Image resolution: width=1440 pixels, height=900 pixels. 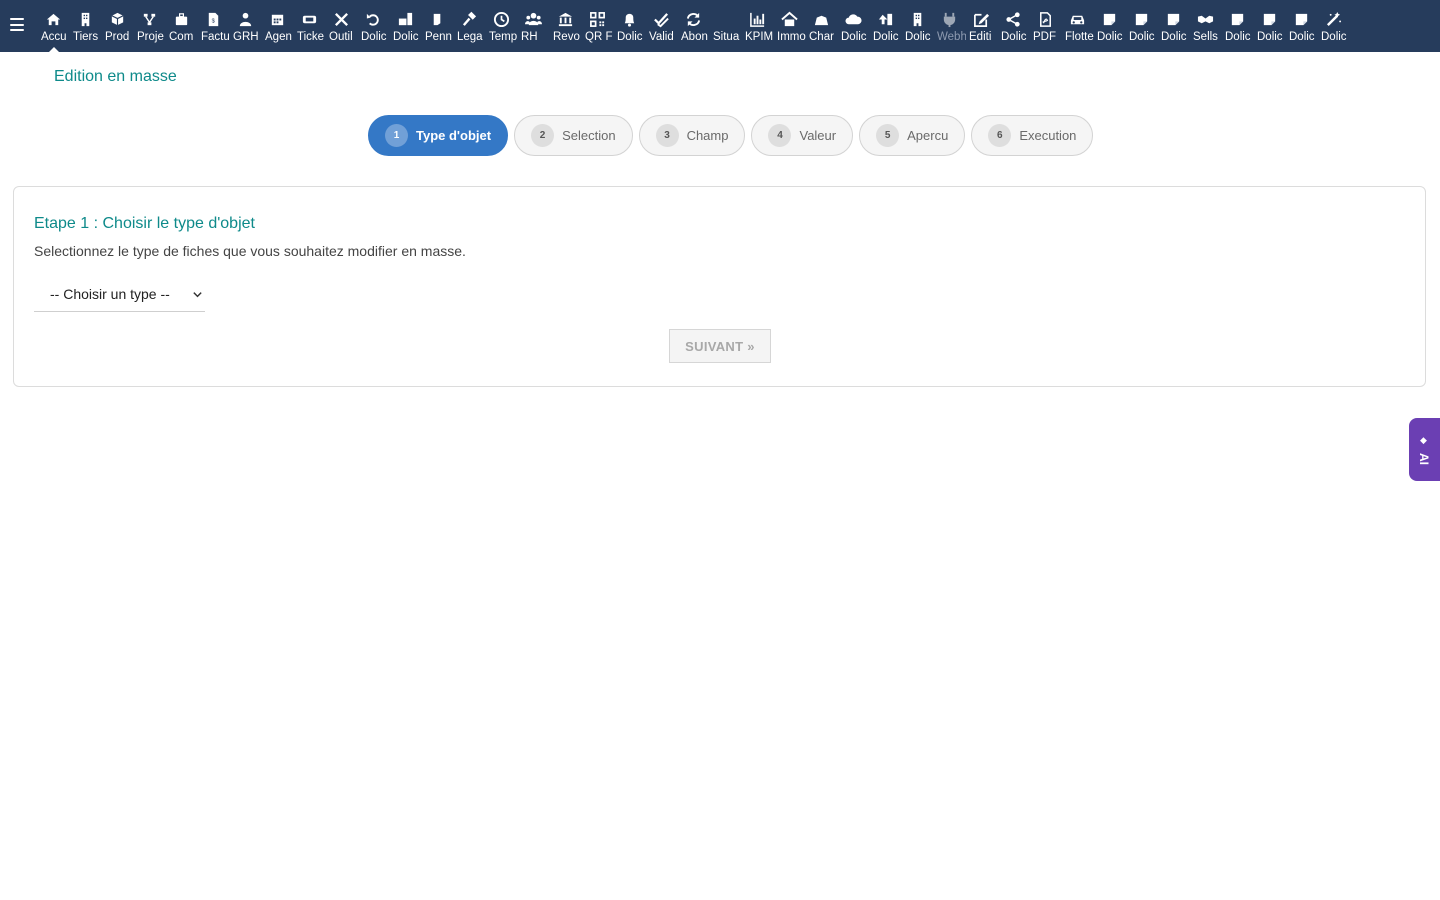 What do you see at coordinates (802, 135) in the screenshot?
I see `step-4: 4 Valeur` at bounding box center [802, 135].